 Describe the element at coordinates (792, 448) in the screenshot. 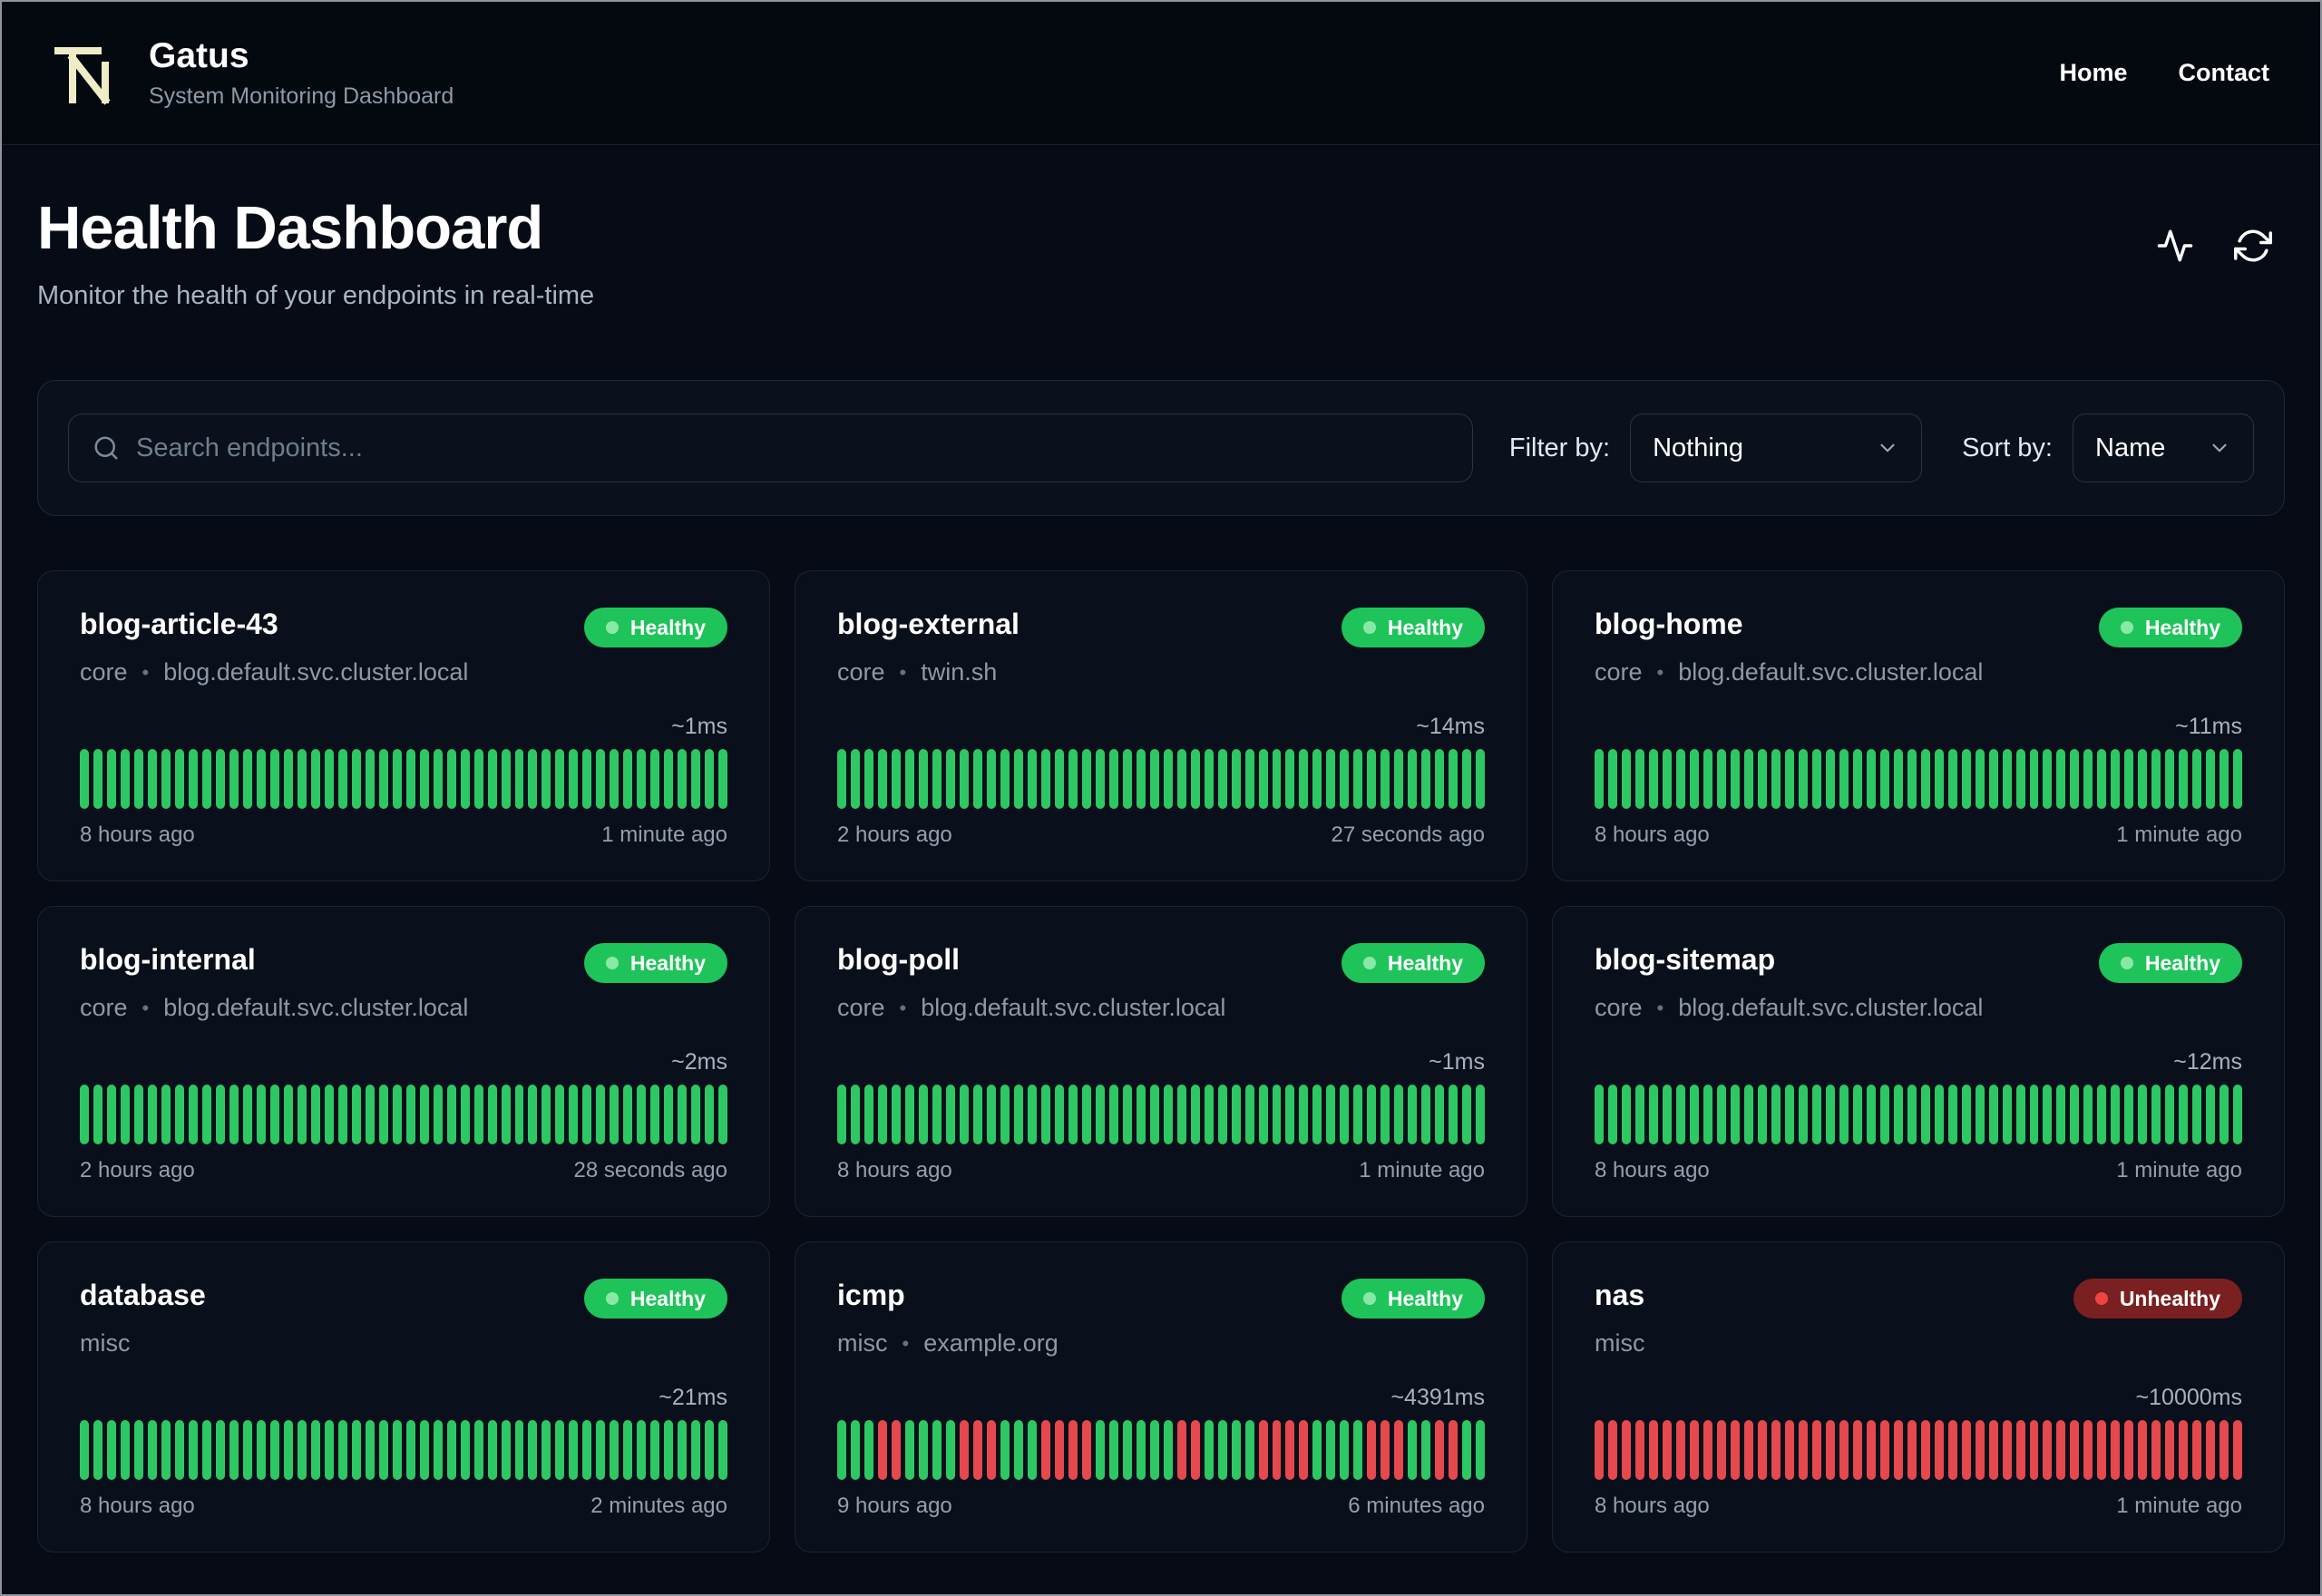

I see `search-input` at that location.